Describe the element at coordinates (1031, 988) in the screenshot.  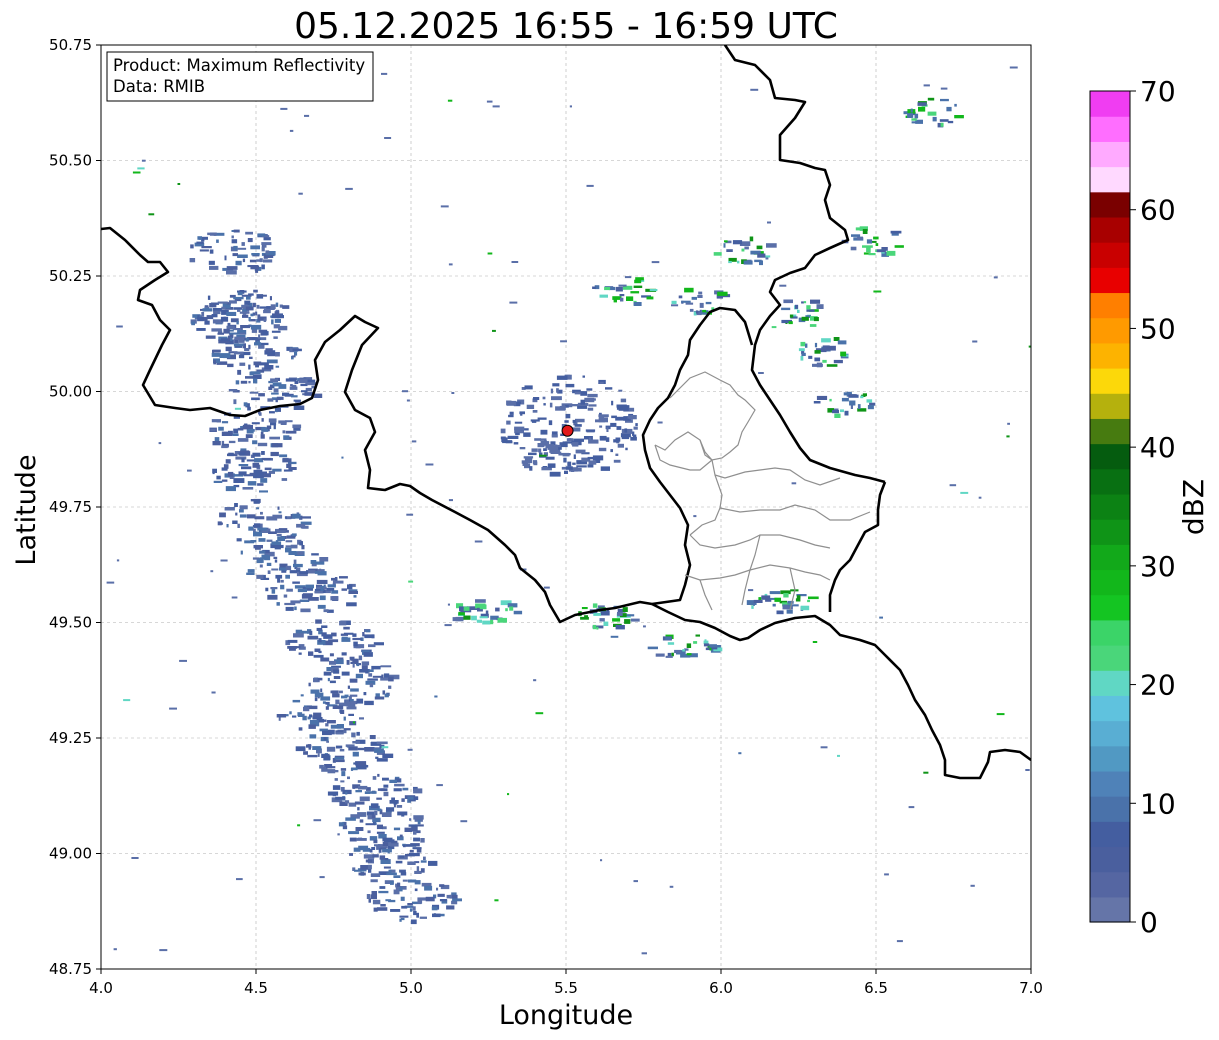
I see `x-tick-label: 7.0` at that location.